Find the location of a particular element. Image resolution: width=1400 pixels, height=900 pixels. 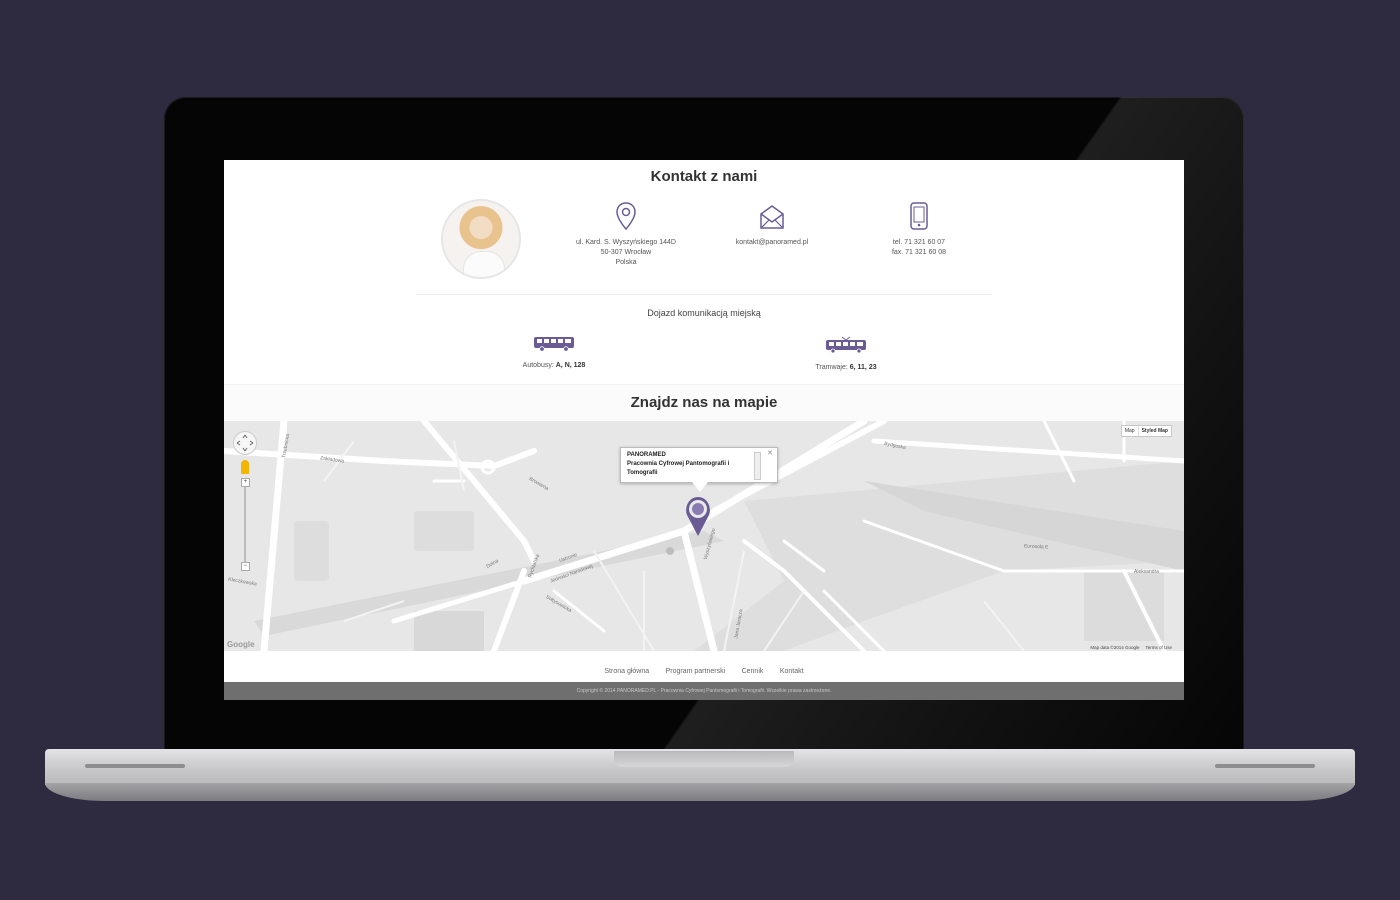

info-window-title: PANORAMED is located at coordinates (646, 455).